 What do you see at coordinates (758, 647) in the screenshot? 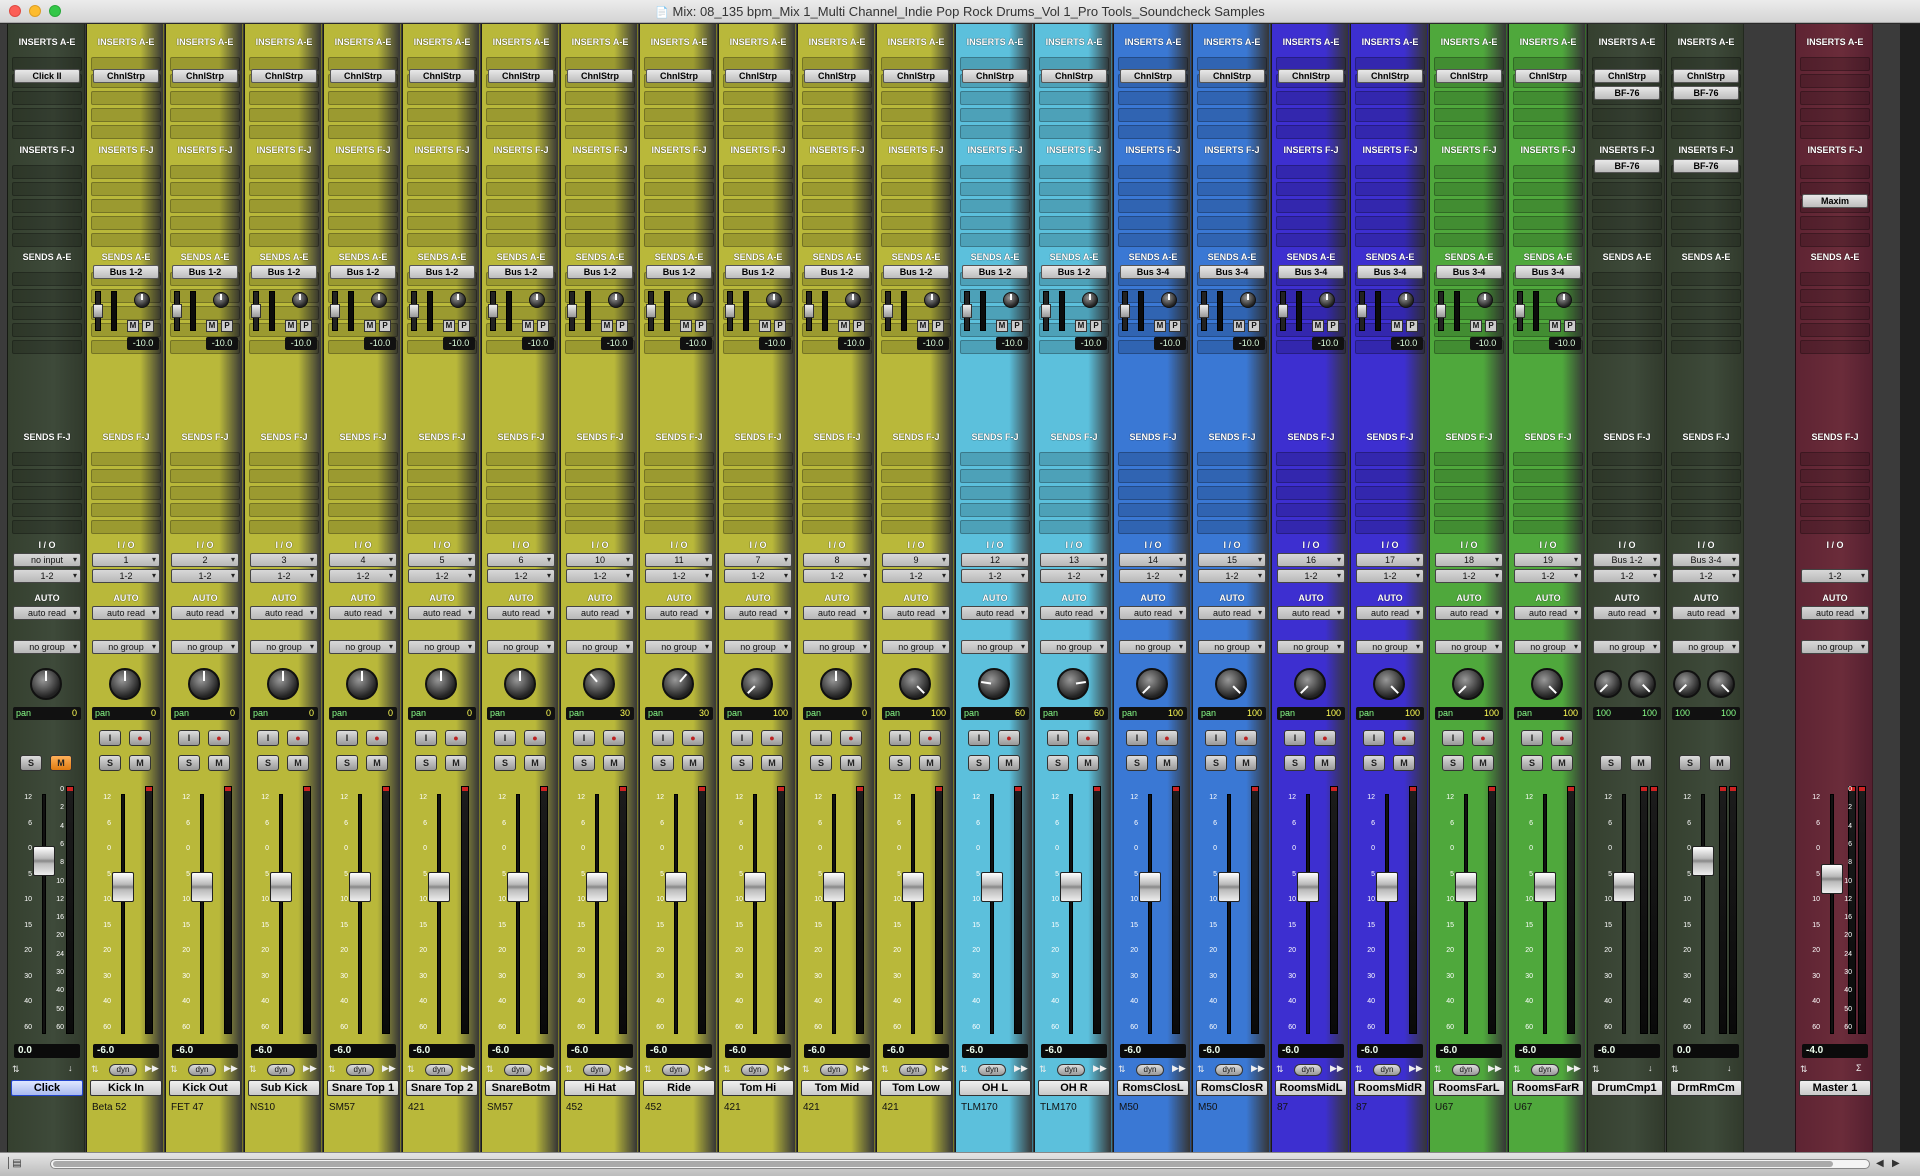
I see `group-selector: no group` at bounding box center [758, 647].